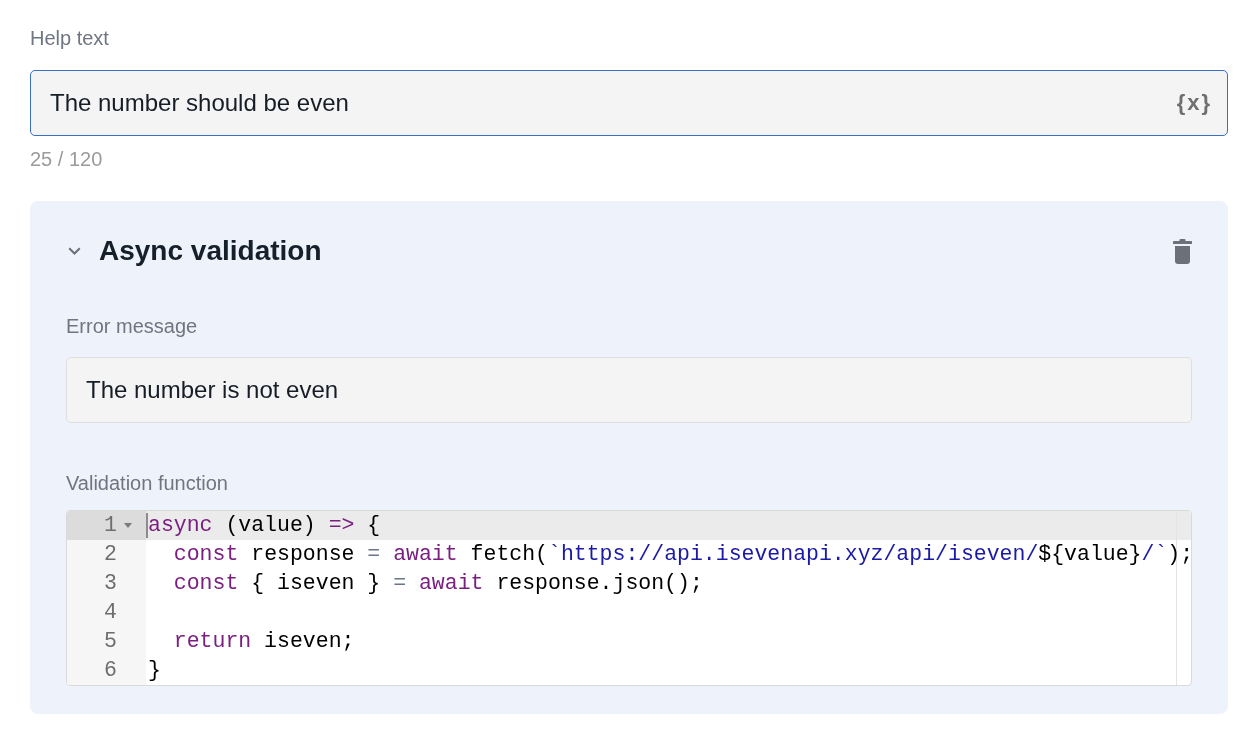 This screenshot has width=1258, height=746. What do you see at coordinates (74, 251) in the screenshot?
I see `chevron-down-icon` at bounding box center [74, 251].